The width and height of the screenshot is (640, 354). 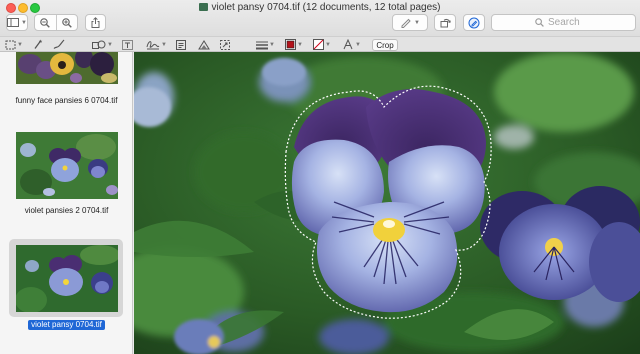 I want to click on instant-alpha-tool, so click(x=38, y=44).